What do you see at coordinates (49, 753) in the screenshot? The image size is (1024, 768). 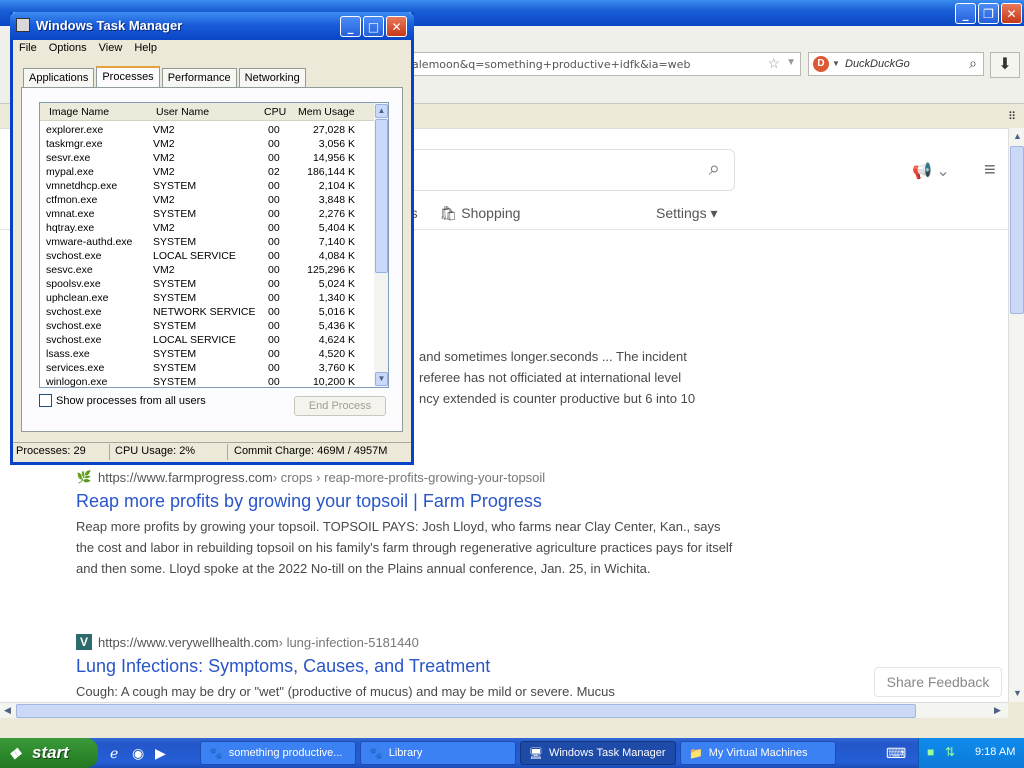 I see `start-button: ❖ start` at bounding box center [49, 753].